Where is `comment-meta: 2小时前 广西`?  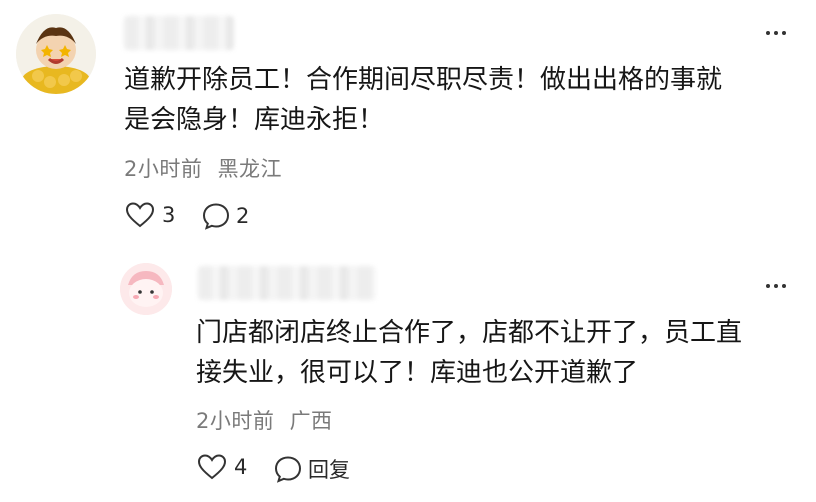 comment-meta: 2小时前 广西 is located at coordinates (264, 420).